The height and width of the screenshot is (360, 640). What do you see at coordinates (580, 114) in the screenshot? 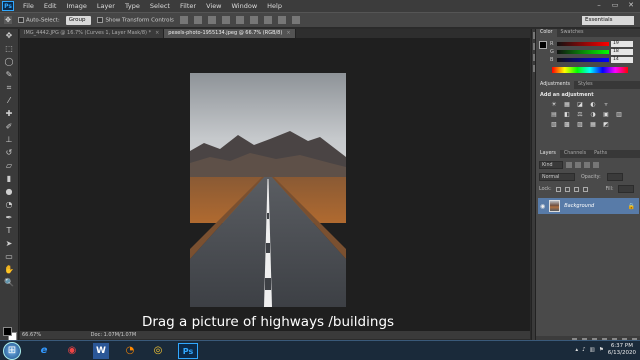
I see `black-white-icon: ⚖` at bounding box center [580, 114].